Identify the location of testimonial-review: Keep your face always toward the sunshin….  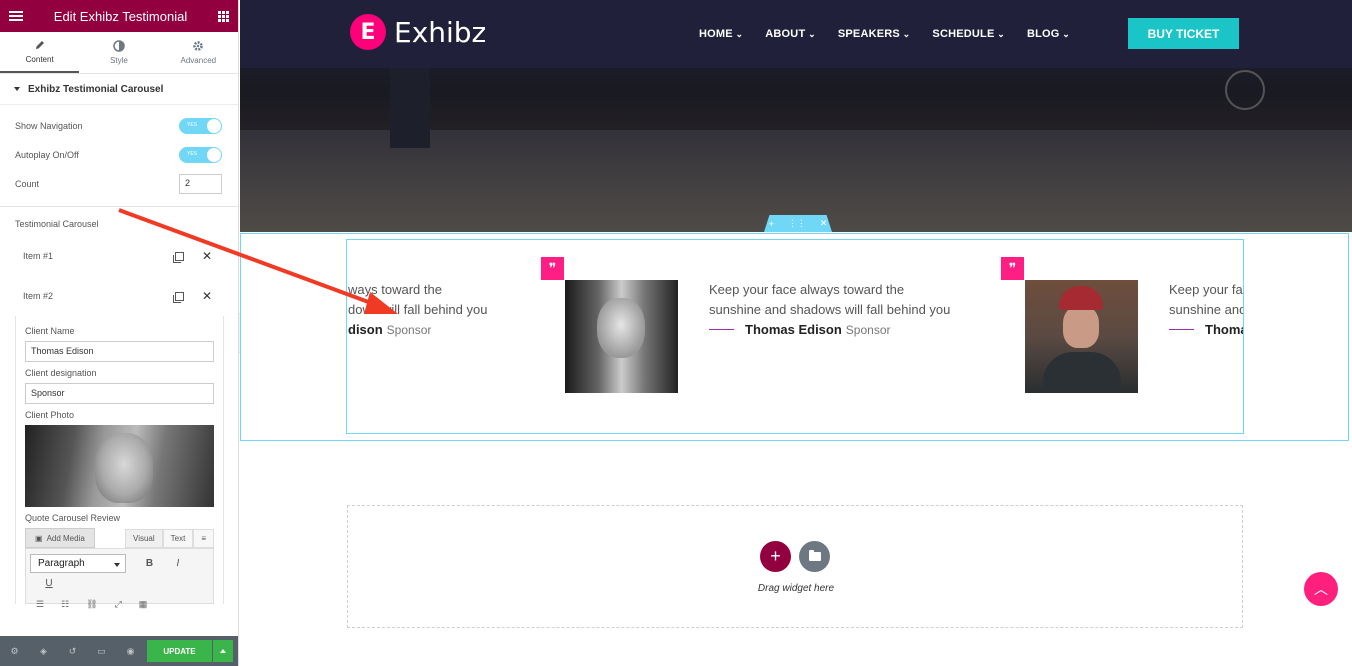
(830, 299).